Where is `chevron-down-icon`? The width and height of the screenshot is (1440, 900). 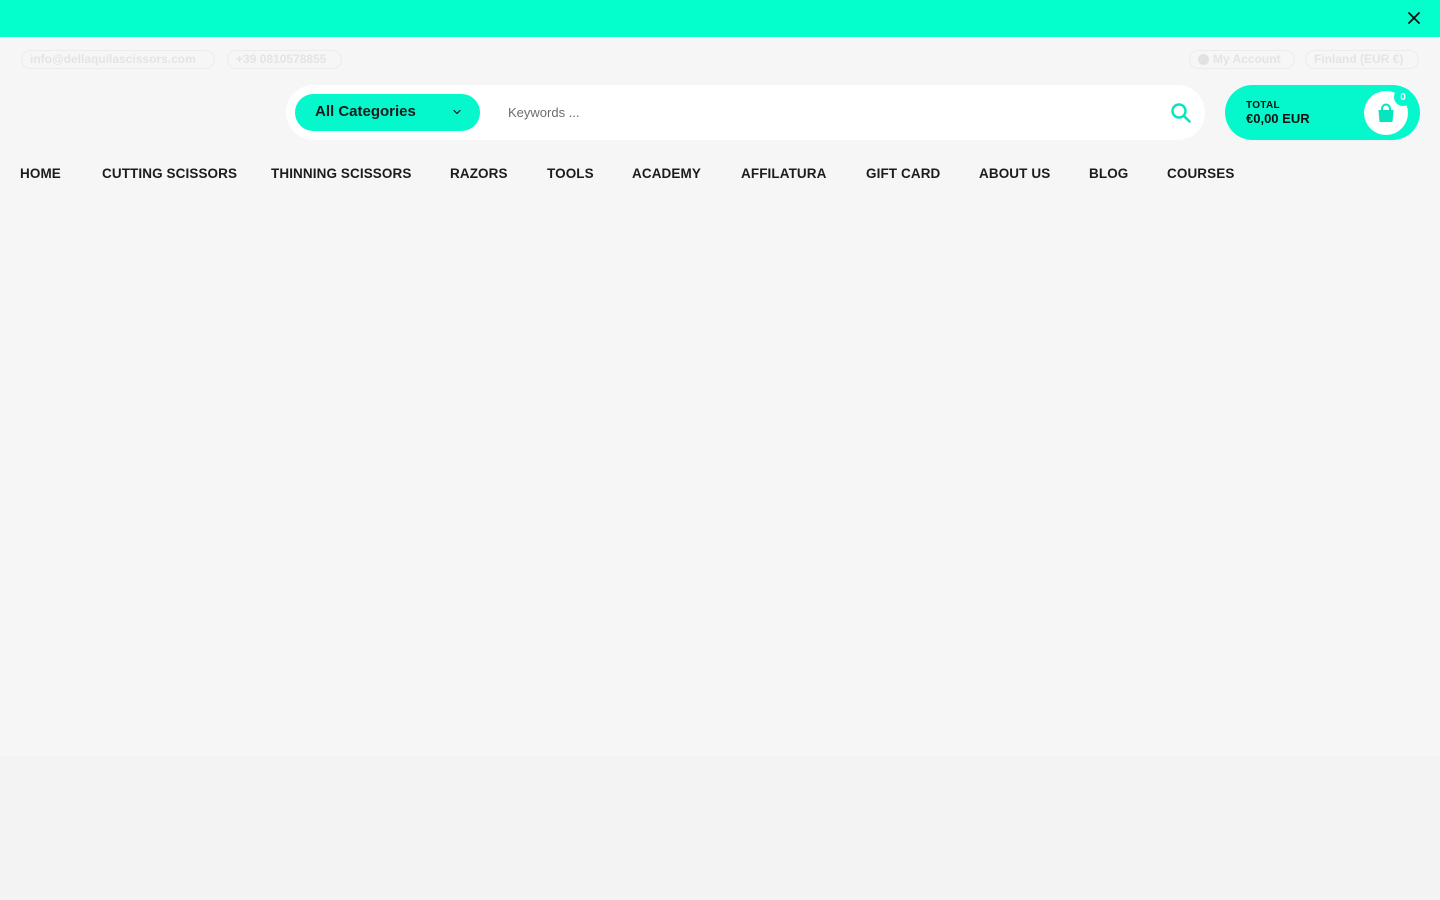
chevron-down-icon is located at coordinates (457, 112).